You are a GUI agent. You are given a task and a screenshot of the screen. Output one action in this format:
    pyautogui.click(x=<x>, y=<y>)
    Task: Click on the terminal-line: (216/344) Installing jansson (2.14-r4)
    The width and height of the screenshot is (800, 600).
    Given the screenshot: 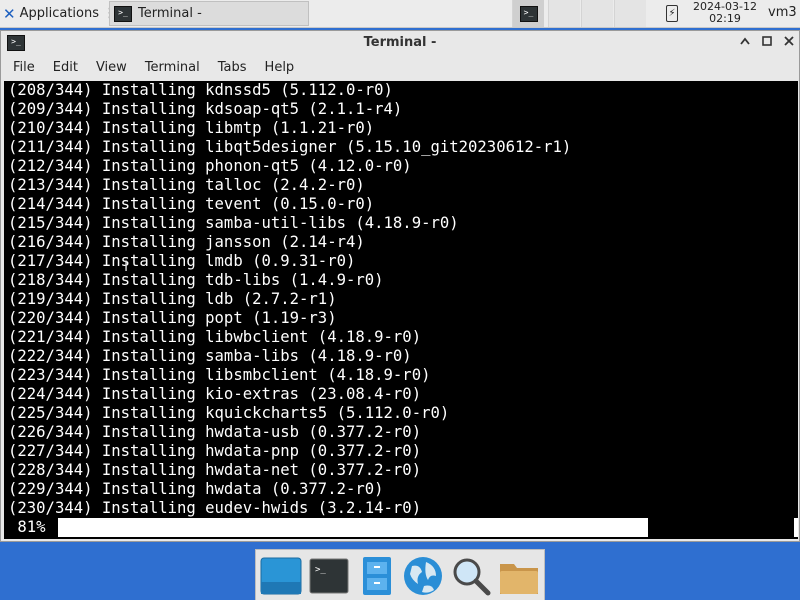 What is the action you would take?
    pyautogui.click(x=186, y=242)
    